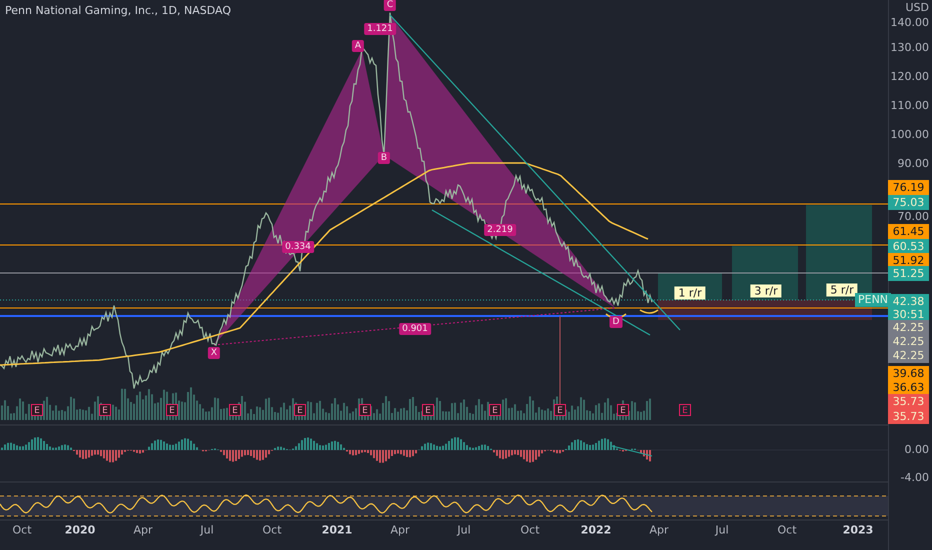  Describe the element at coordinates (858, 530) in the screenshot. I see `time-axis-label: 2023` at that location.